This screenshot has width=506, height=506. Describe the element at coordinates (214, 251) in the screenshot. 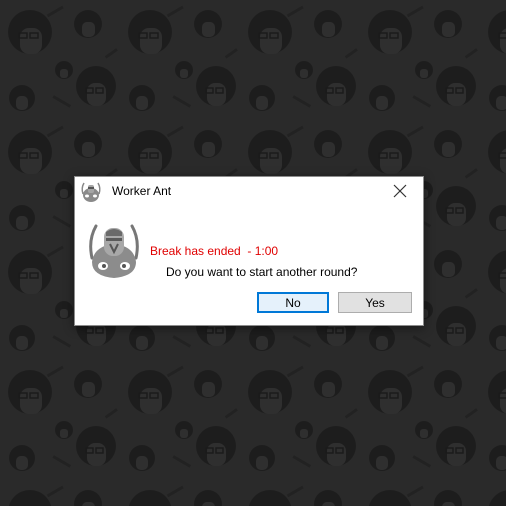

I see `status-message: Break has ended - 1:00` at that location.